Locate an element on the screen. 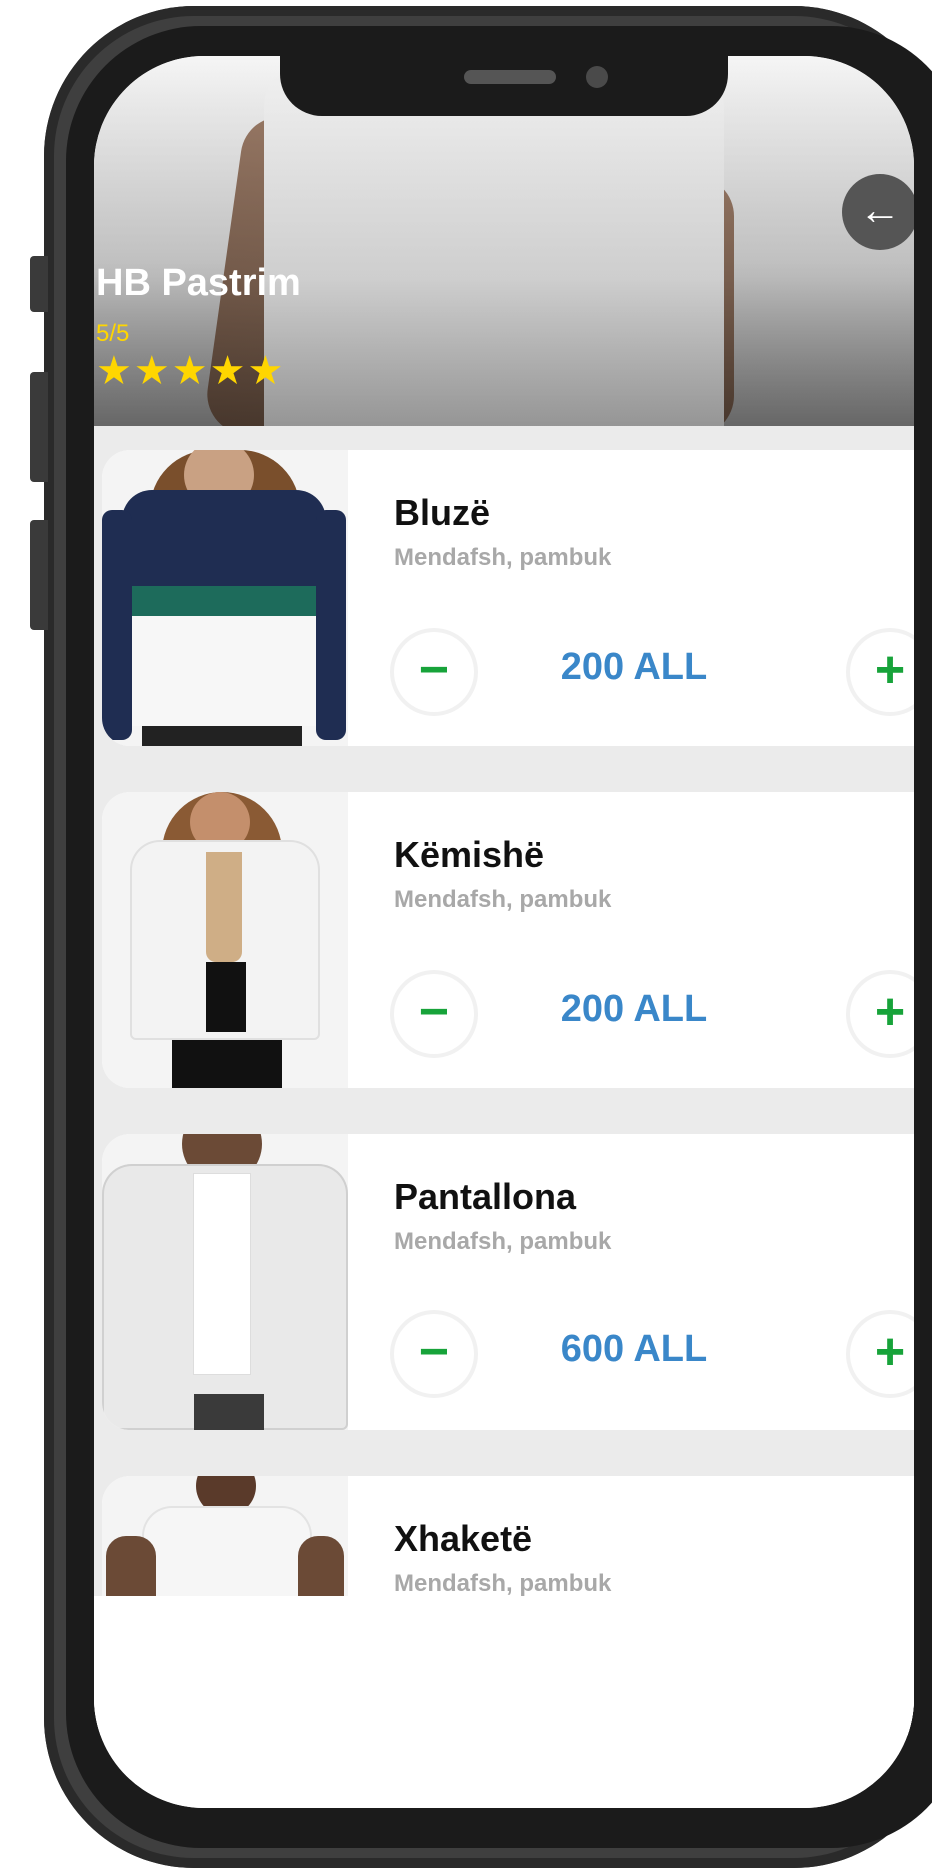 This screenshot has width=932, height=1872. jacket-stripe is located at coordinates (224, 601).